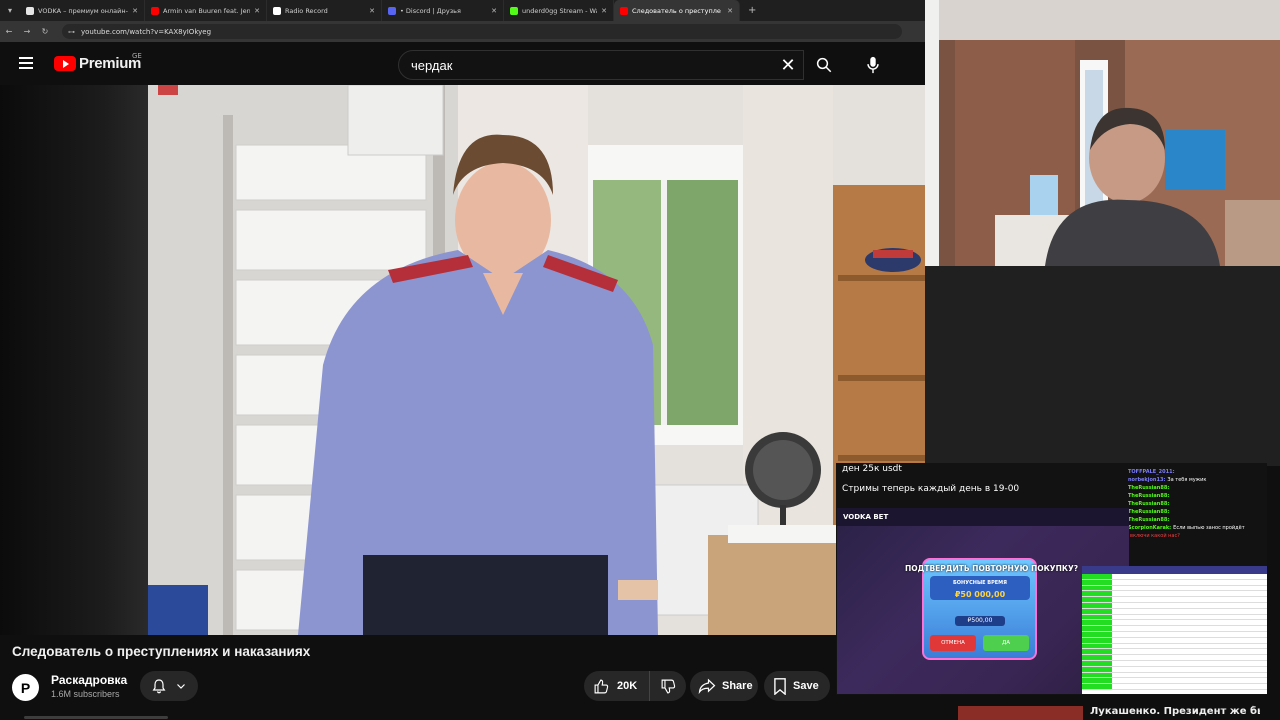 This screenshot has width=1280, height=720. What do you see at coordinates (430, 10) in the screenshot?
I see `tab-label: • Discord | Друзья` at bounding box center [430, 10].